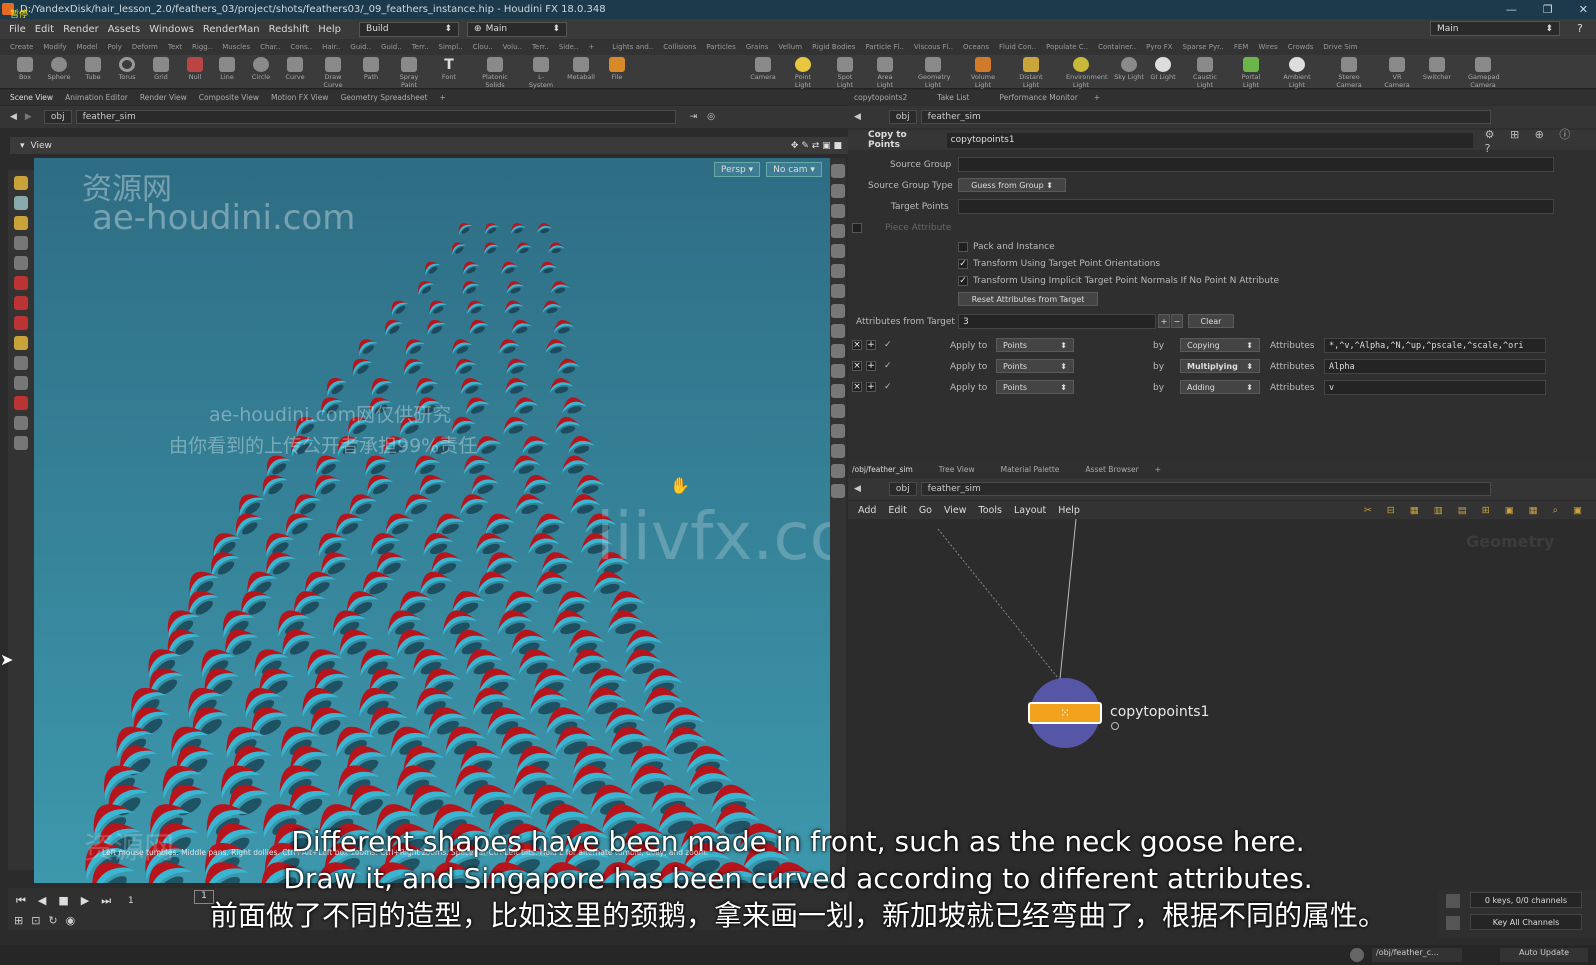  I want to click on tab-render-view: Render View, so click(163, 97).